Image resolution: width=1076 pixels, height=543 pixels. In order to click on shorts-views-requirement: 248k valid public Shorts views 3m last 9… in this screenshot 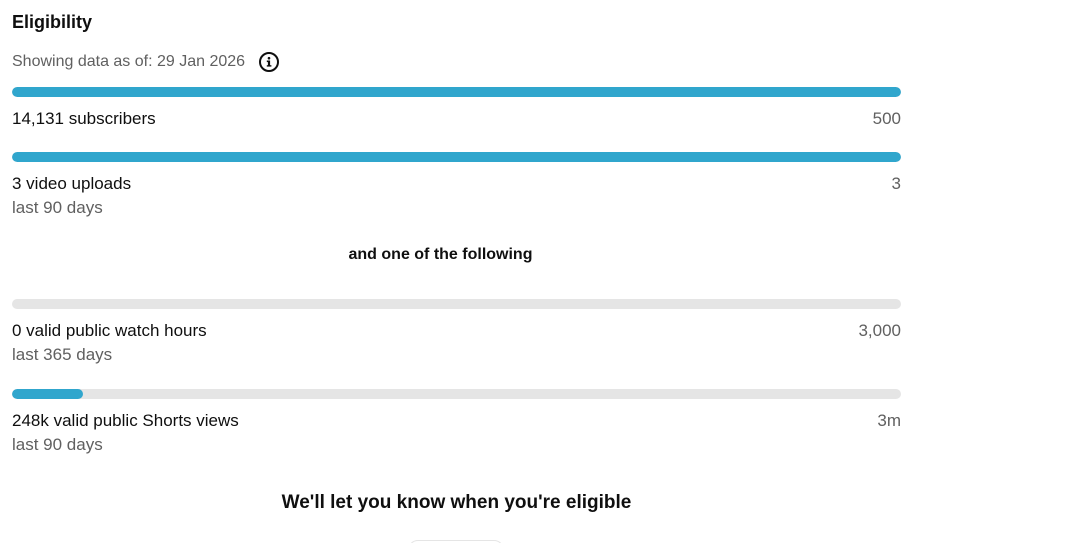, I will do `click(456, 422)`.